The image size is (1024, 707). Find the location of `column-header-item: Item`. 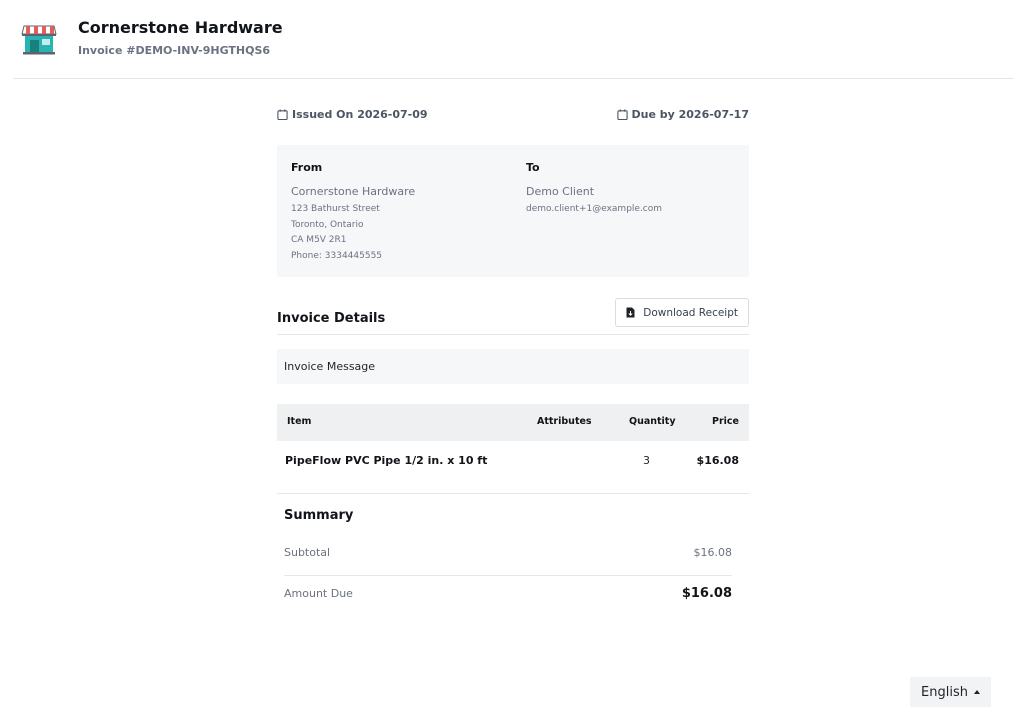

column-header-item: Item is located at coordinates (299, 421).